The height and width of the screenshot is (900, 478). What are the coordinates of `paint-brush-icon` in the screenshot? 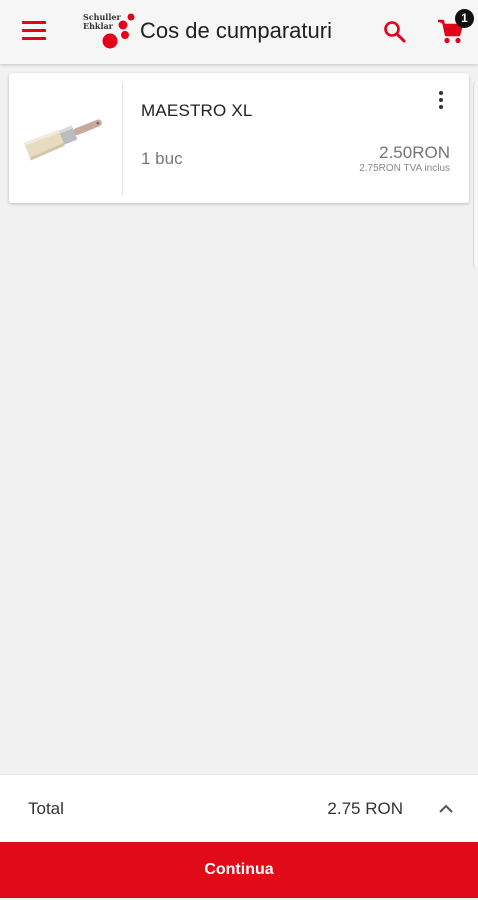 It's located at (62, 140).